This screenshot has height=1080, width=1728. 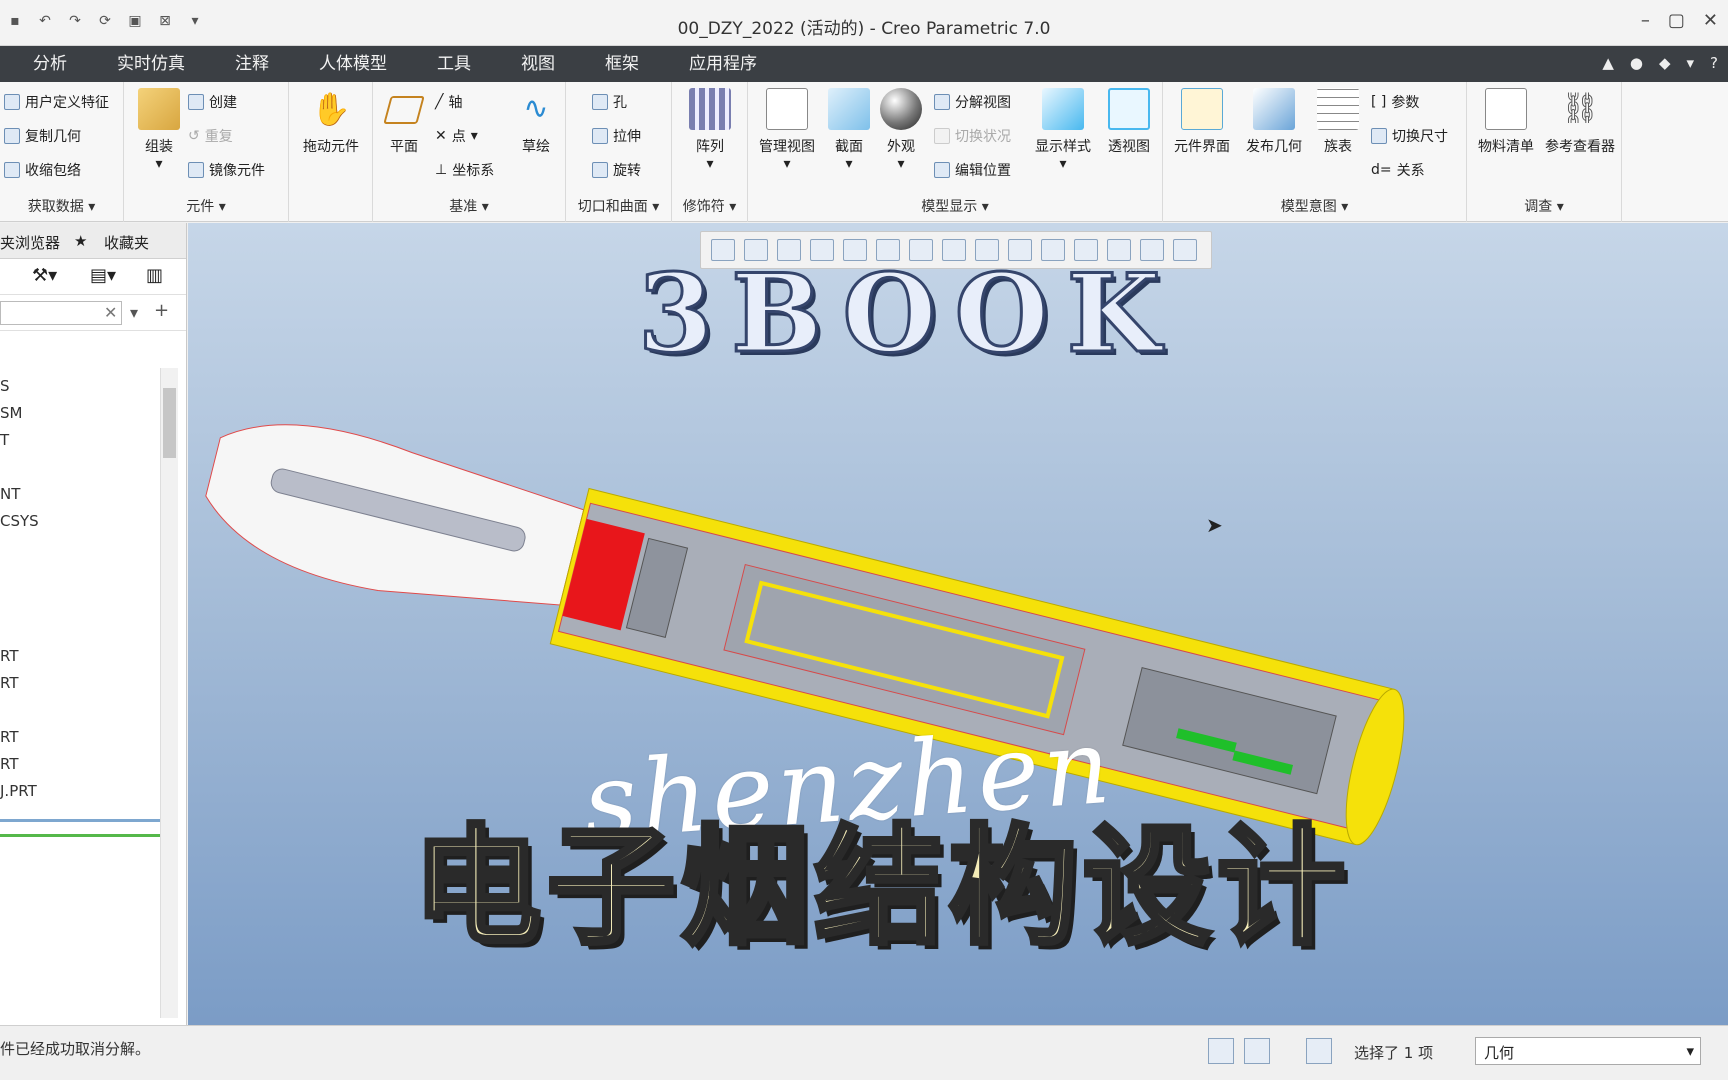 What do you see at coordinates (1714, 63) in the screenshot?
I see `help-icon: ?` at bounding box center [1714, 63].